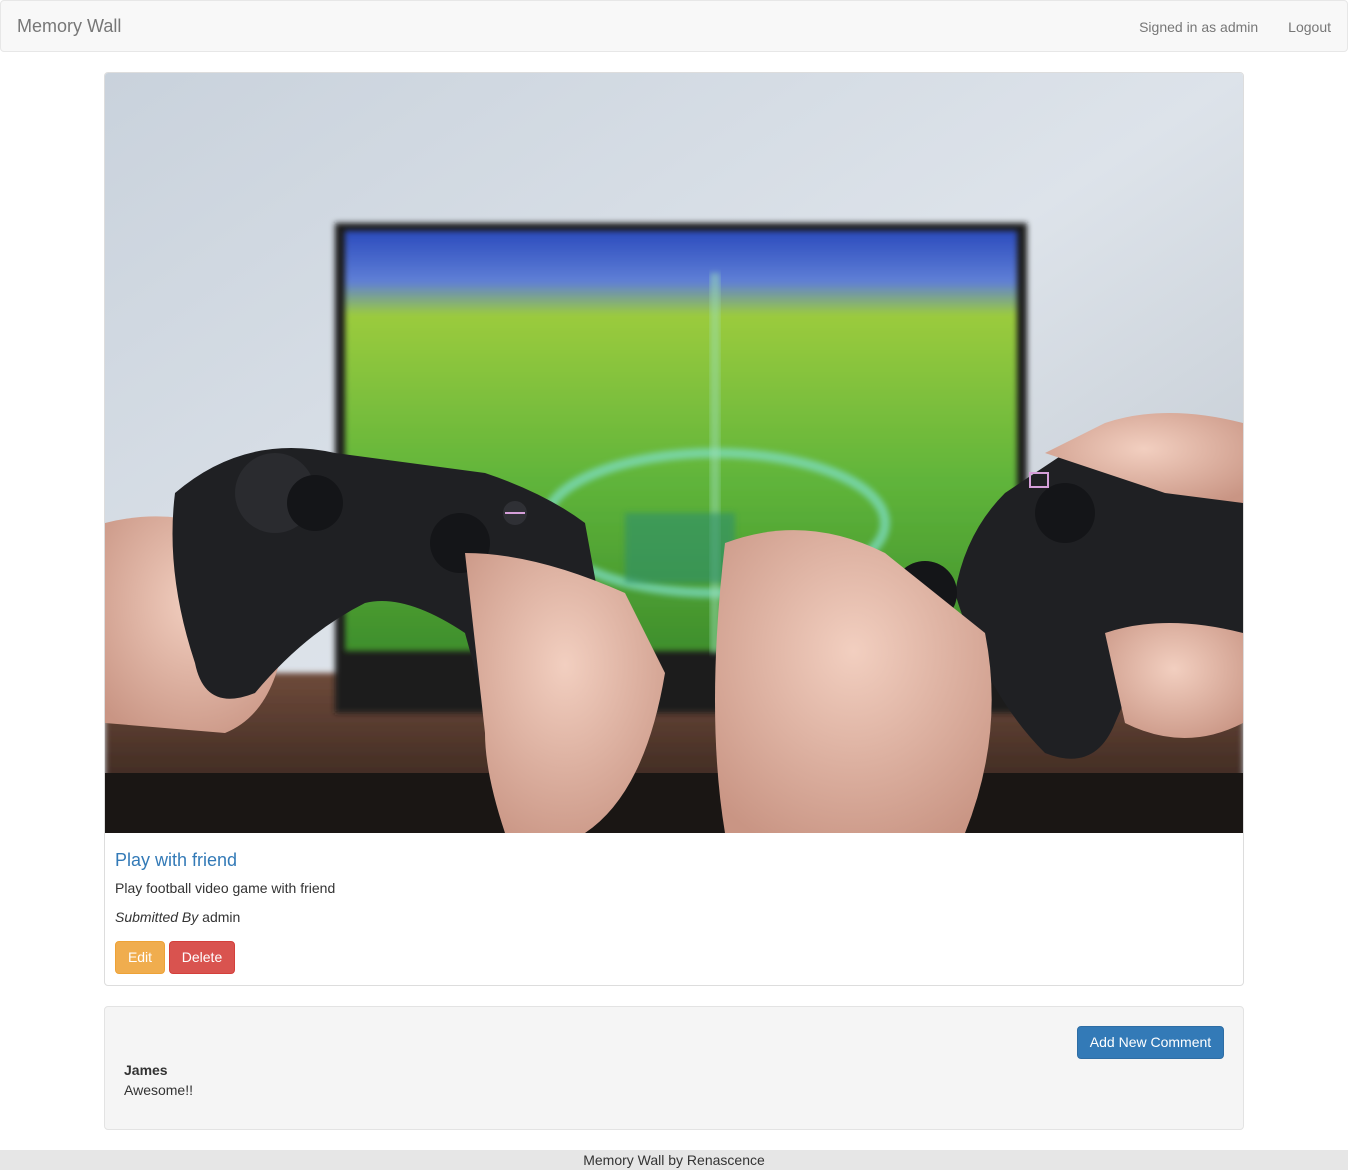 Image resolution: width=1348 pixels, height=1170 pixels. I want to click on submitted-by-label: Submitted By, so click(157, 917).